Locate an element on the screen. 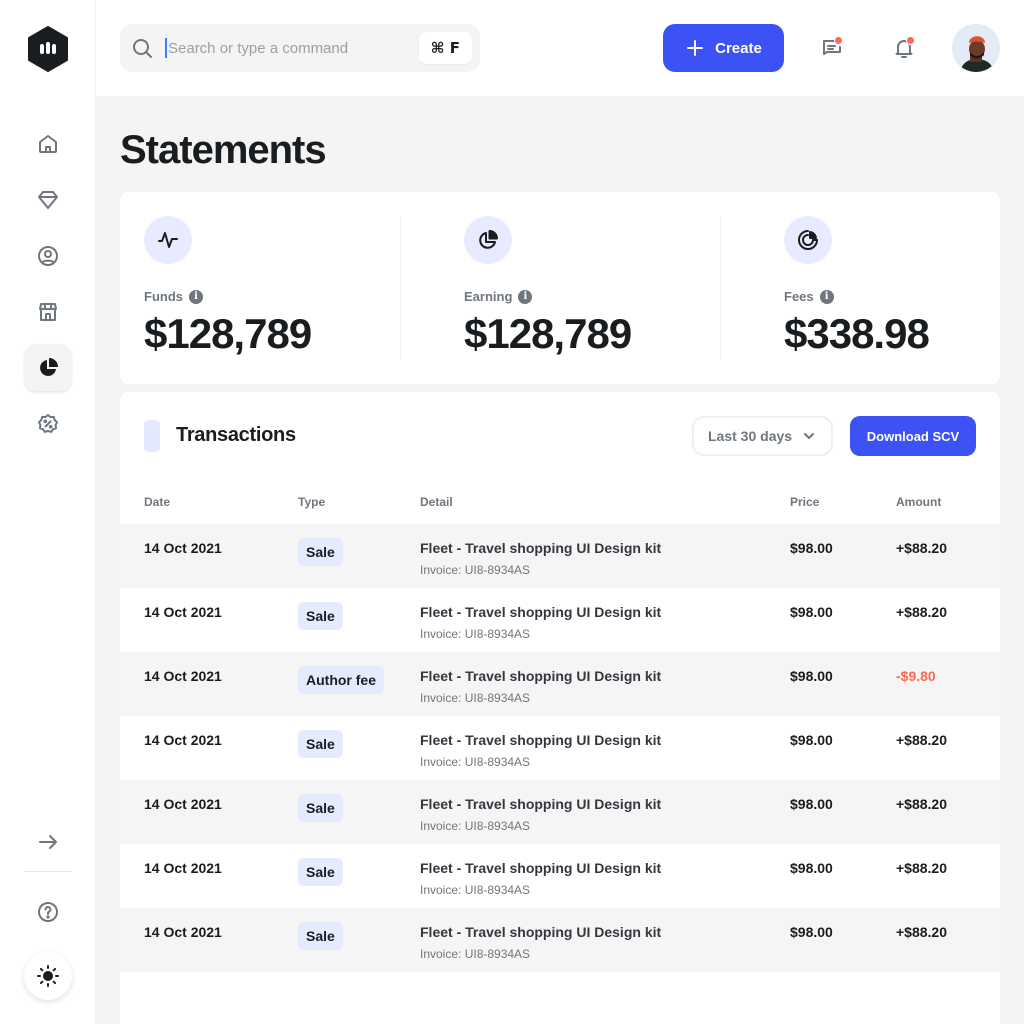  download-button: Download SCV is located at coordinates (913, 436).